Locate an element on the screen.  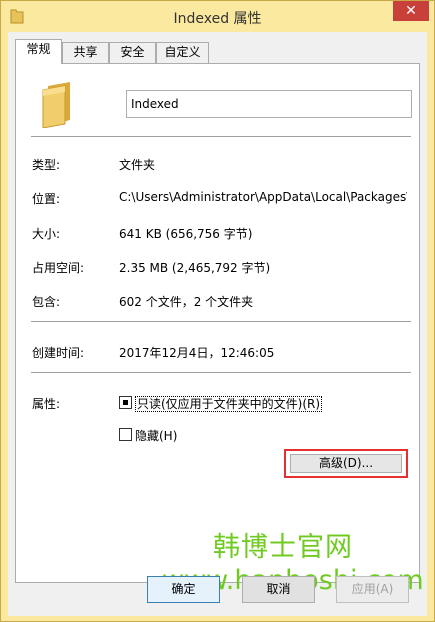
watermark-brand: 韩博士官网 is located at coordinates (283, 547).